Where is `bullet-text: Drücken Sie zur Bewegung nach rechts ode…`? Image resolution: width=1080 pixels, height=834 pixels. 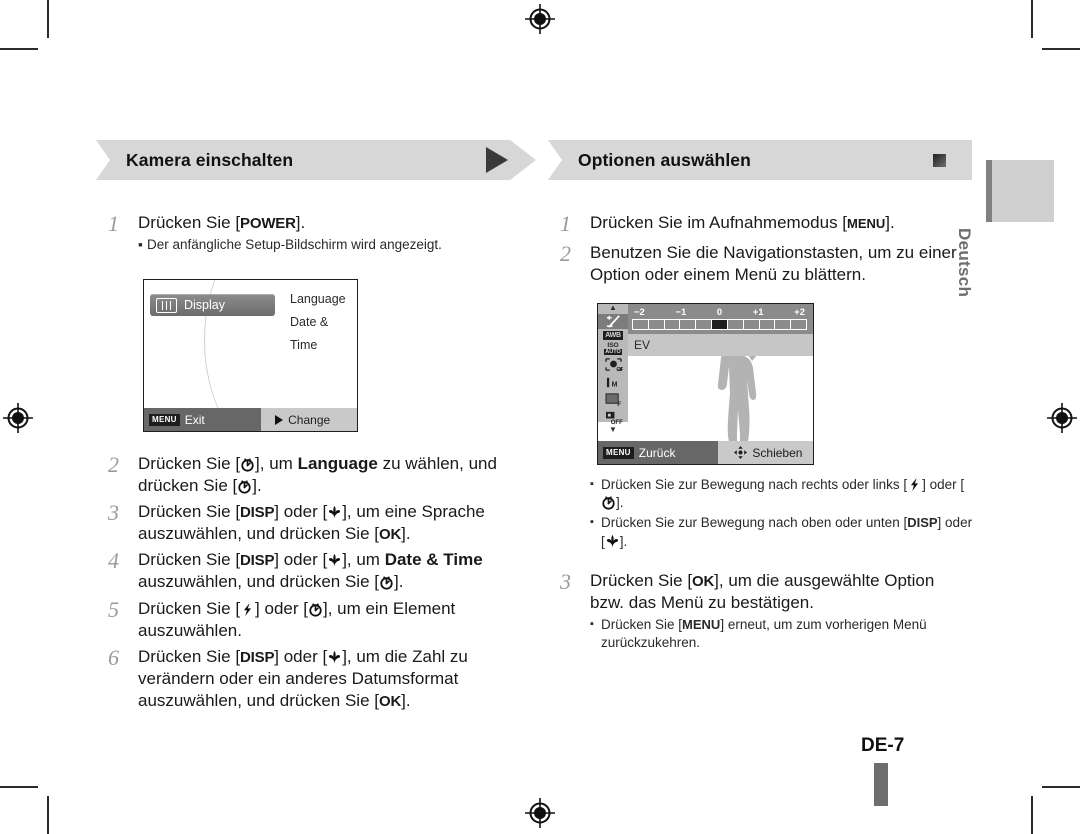
bullet-text: Drücken Sie zur Bewegung nach rechts ode… is located at coordinates (788, 494).